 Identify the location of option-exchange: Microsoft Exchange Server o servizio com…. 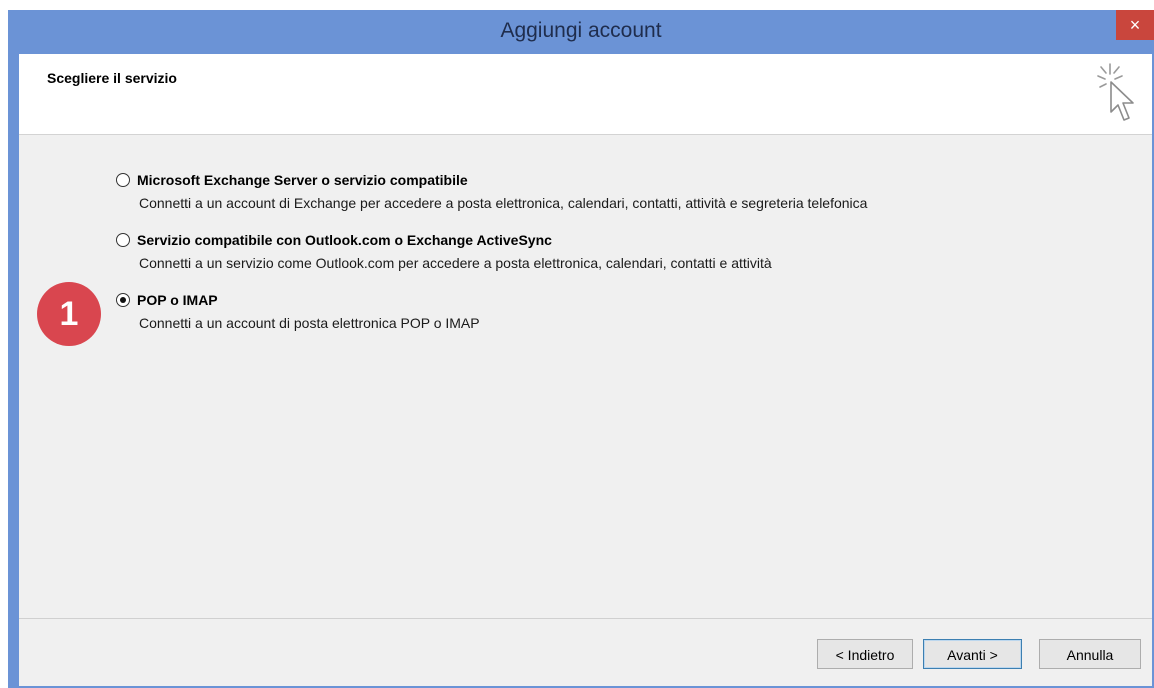
(491, 190).